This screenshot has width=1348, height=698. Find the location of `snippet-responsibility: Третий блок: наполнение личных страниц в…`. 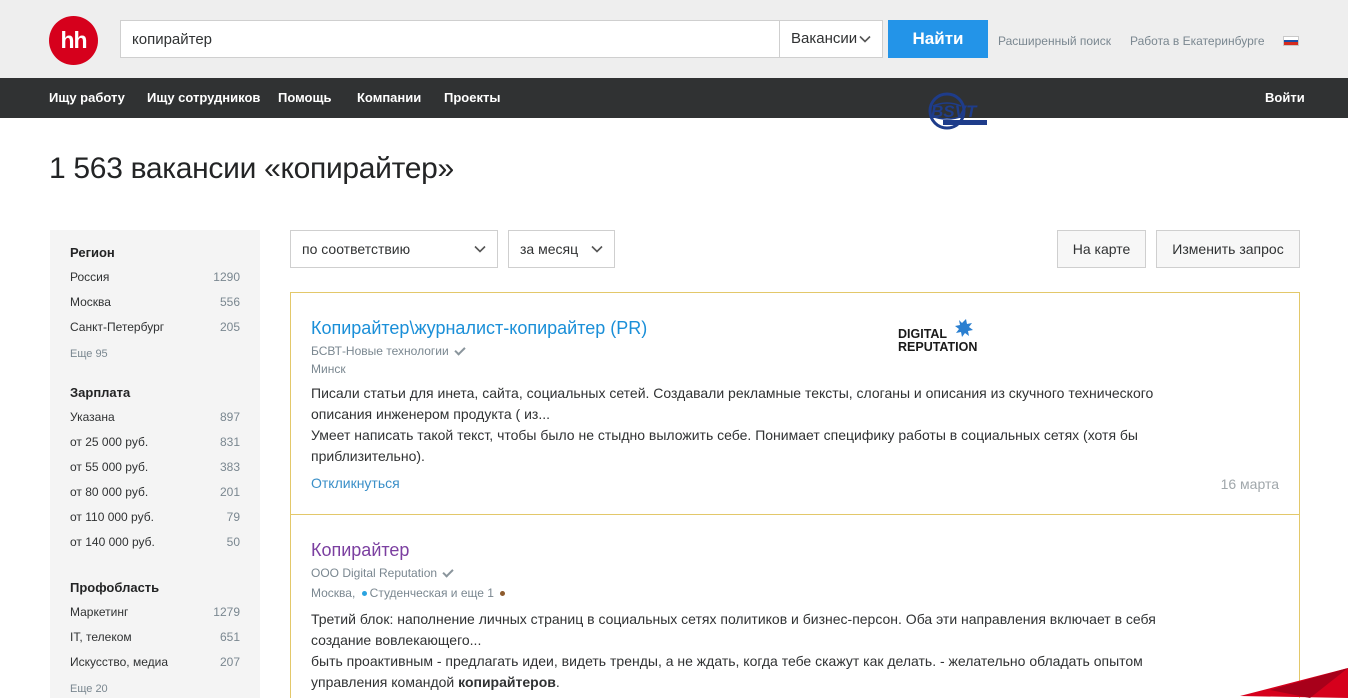

snippet-responsibility: Третий блок: наполнение личных страниц в… is located at coordinates (733, 629).